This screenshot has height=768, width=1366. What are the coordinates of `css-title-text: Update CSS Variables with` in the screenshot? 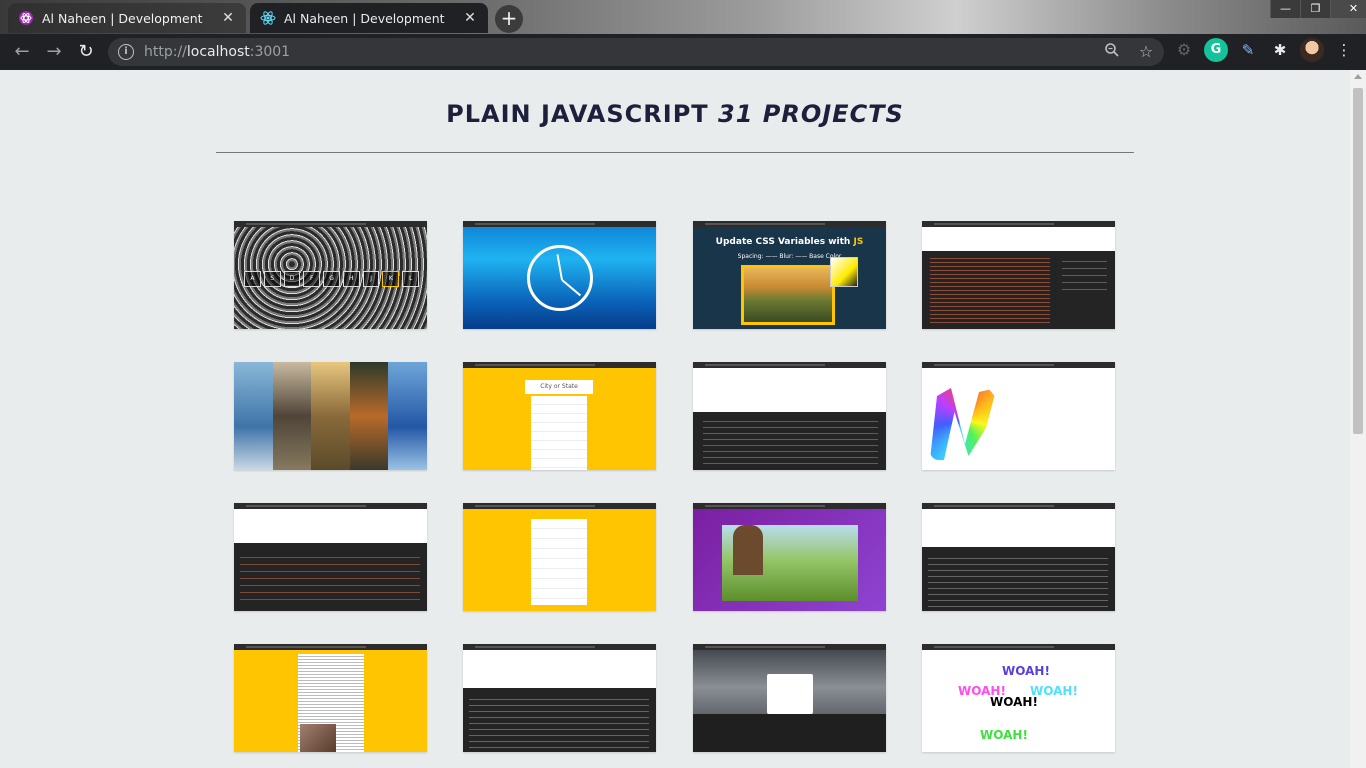 It's located at (783, 242).